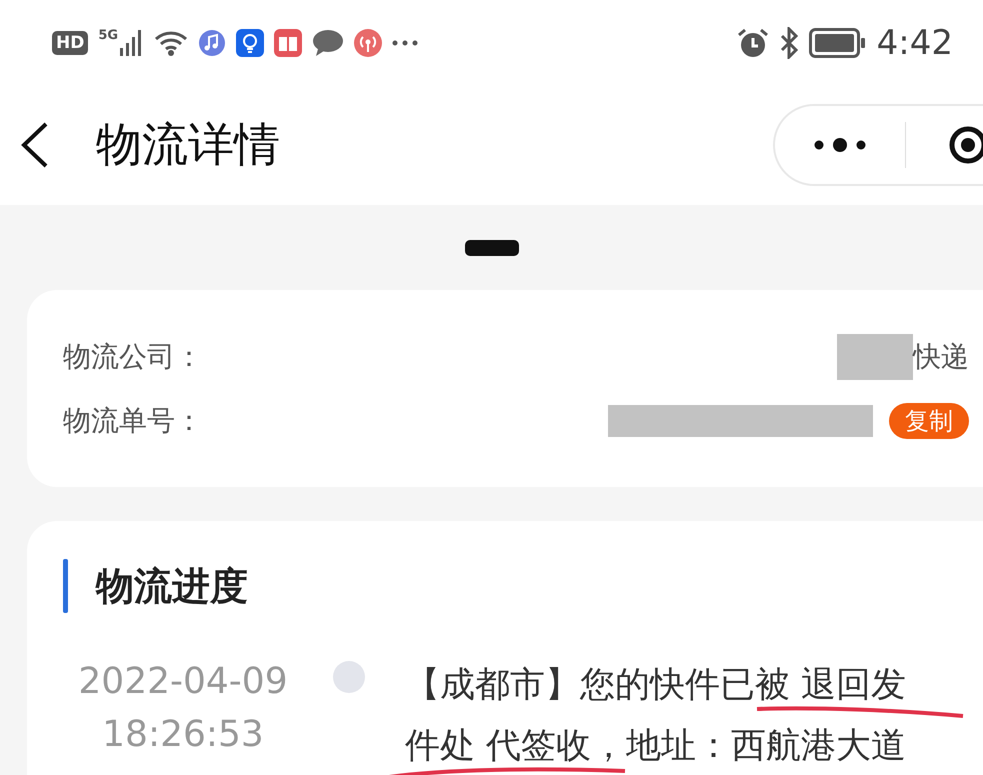 This screenshot has height=775, width=983. I want to click on company-value: 快递, so click(941, 356).